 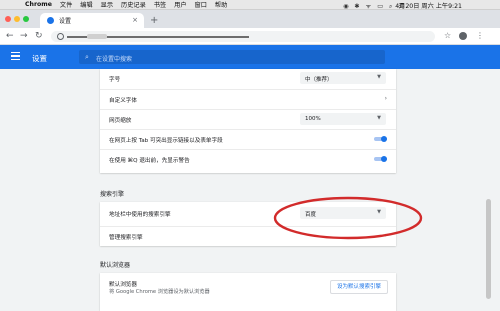 What do you see at coordinates (160, 4) in the screenshot?
I see `menu-bookmarks: 书签` at bounding box center [160, 4].